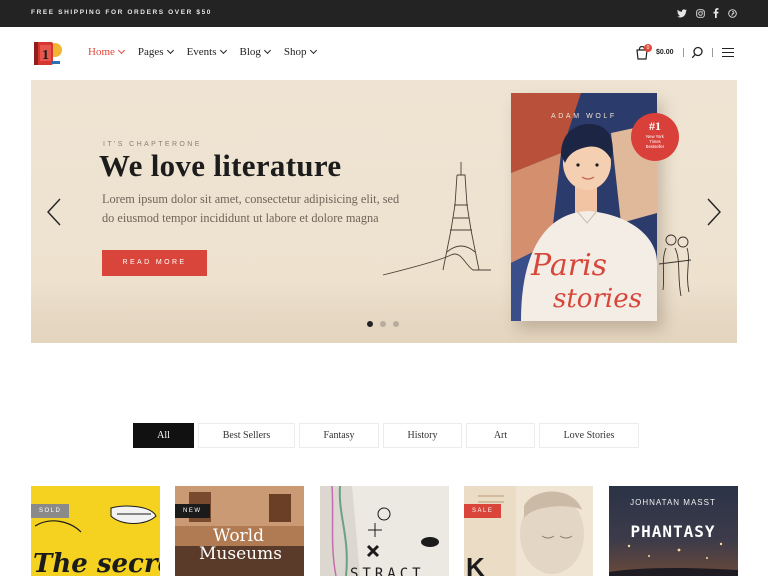  I want to click on product-card-2: World Museums NEW, so click(239, 531).